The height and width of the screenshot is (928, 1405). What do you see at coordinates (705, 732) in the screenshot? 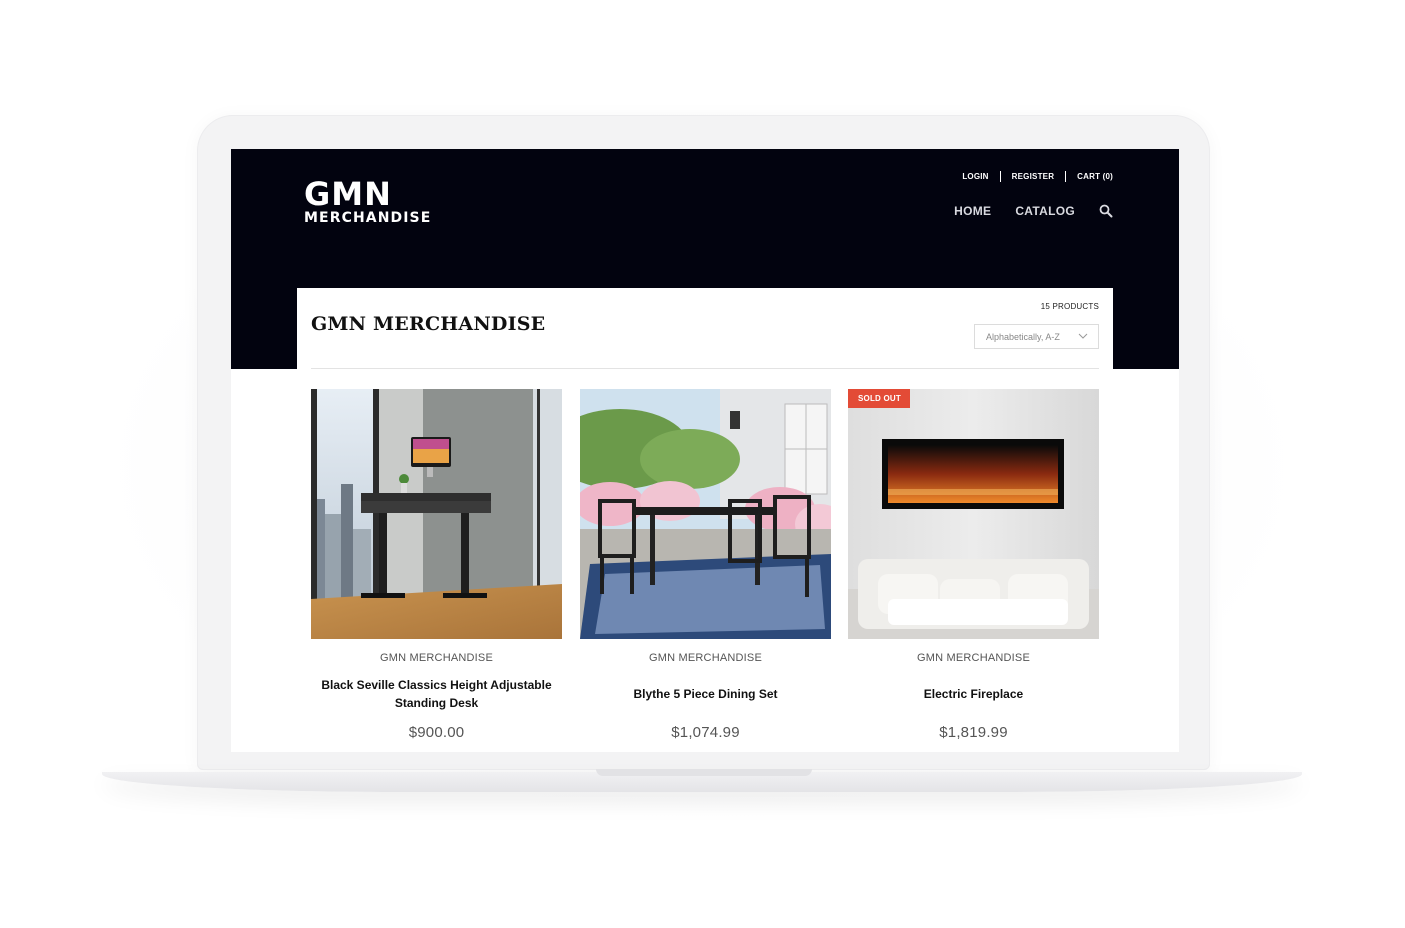
I see `product-price: $1,074.99` at bounding box center [705, 732].